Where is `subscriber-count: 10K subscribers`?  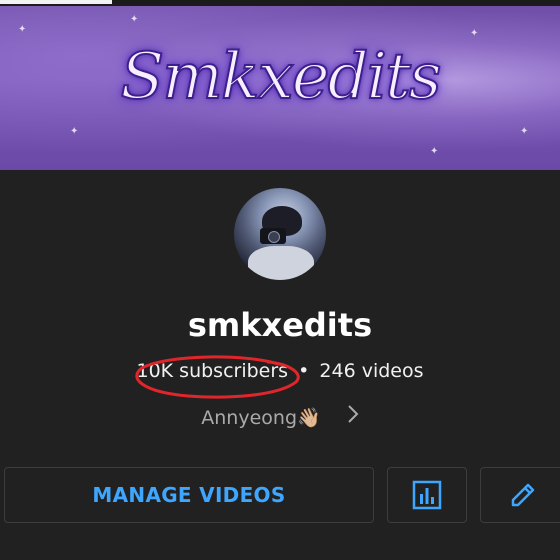
subscriber-count: 10K subscribers is located at coordinates (212, 371).